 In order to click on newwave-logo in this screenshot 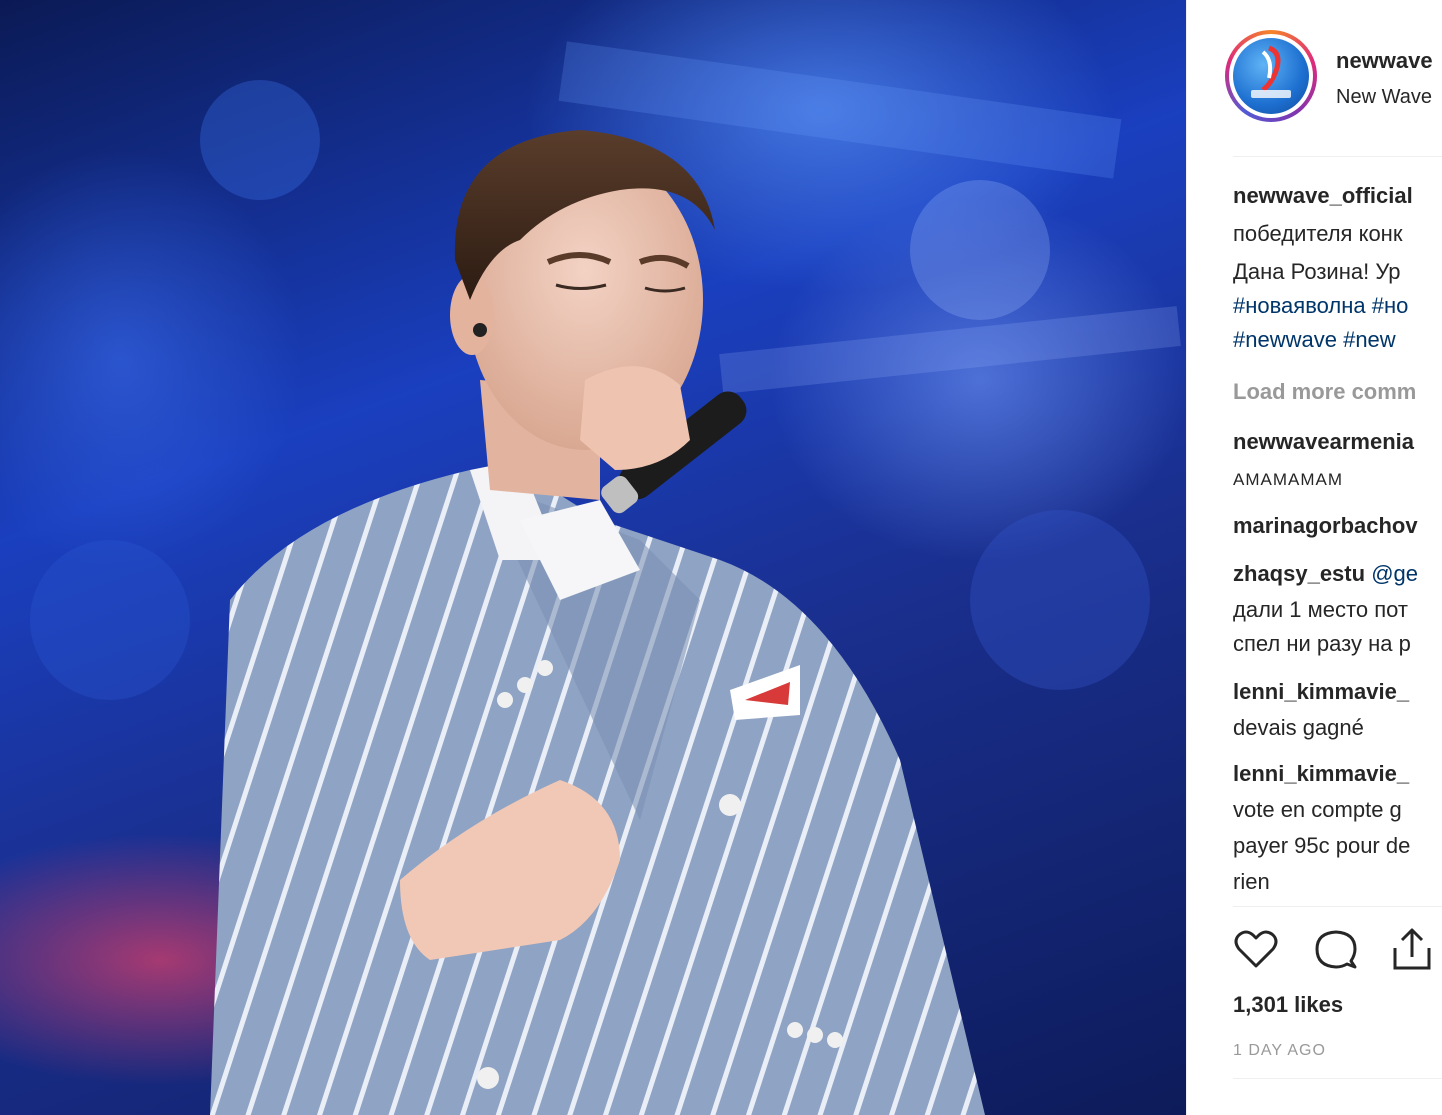, I will do `click(1271, 76)`.